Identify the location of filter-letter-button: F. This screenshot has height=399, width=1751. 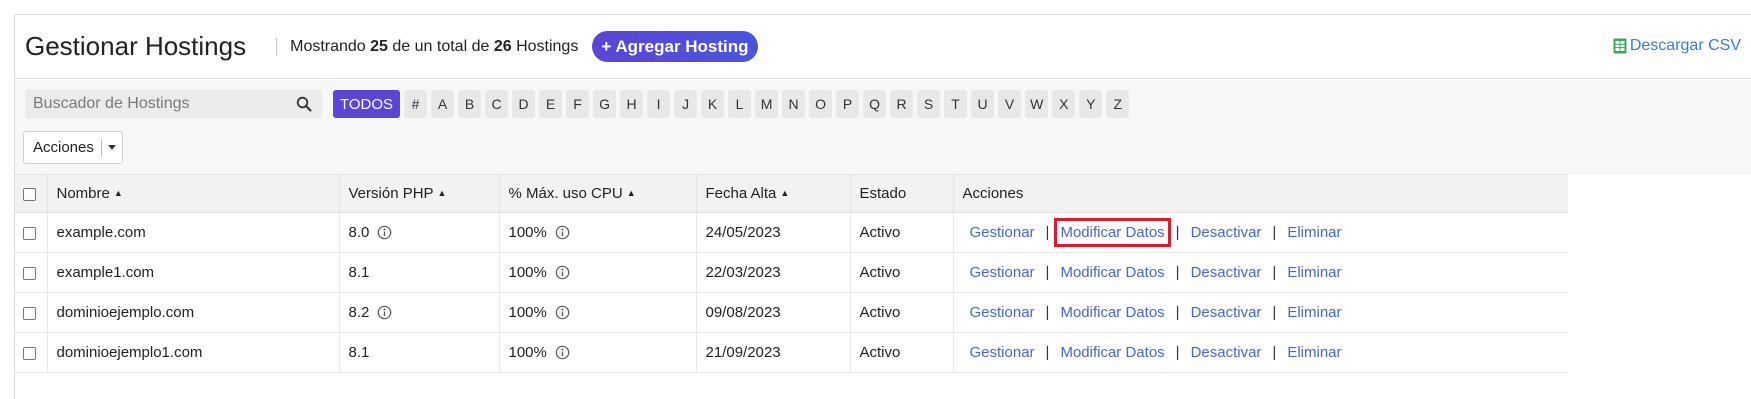
(578, 104).